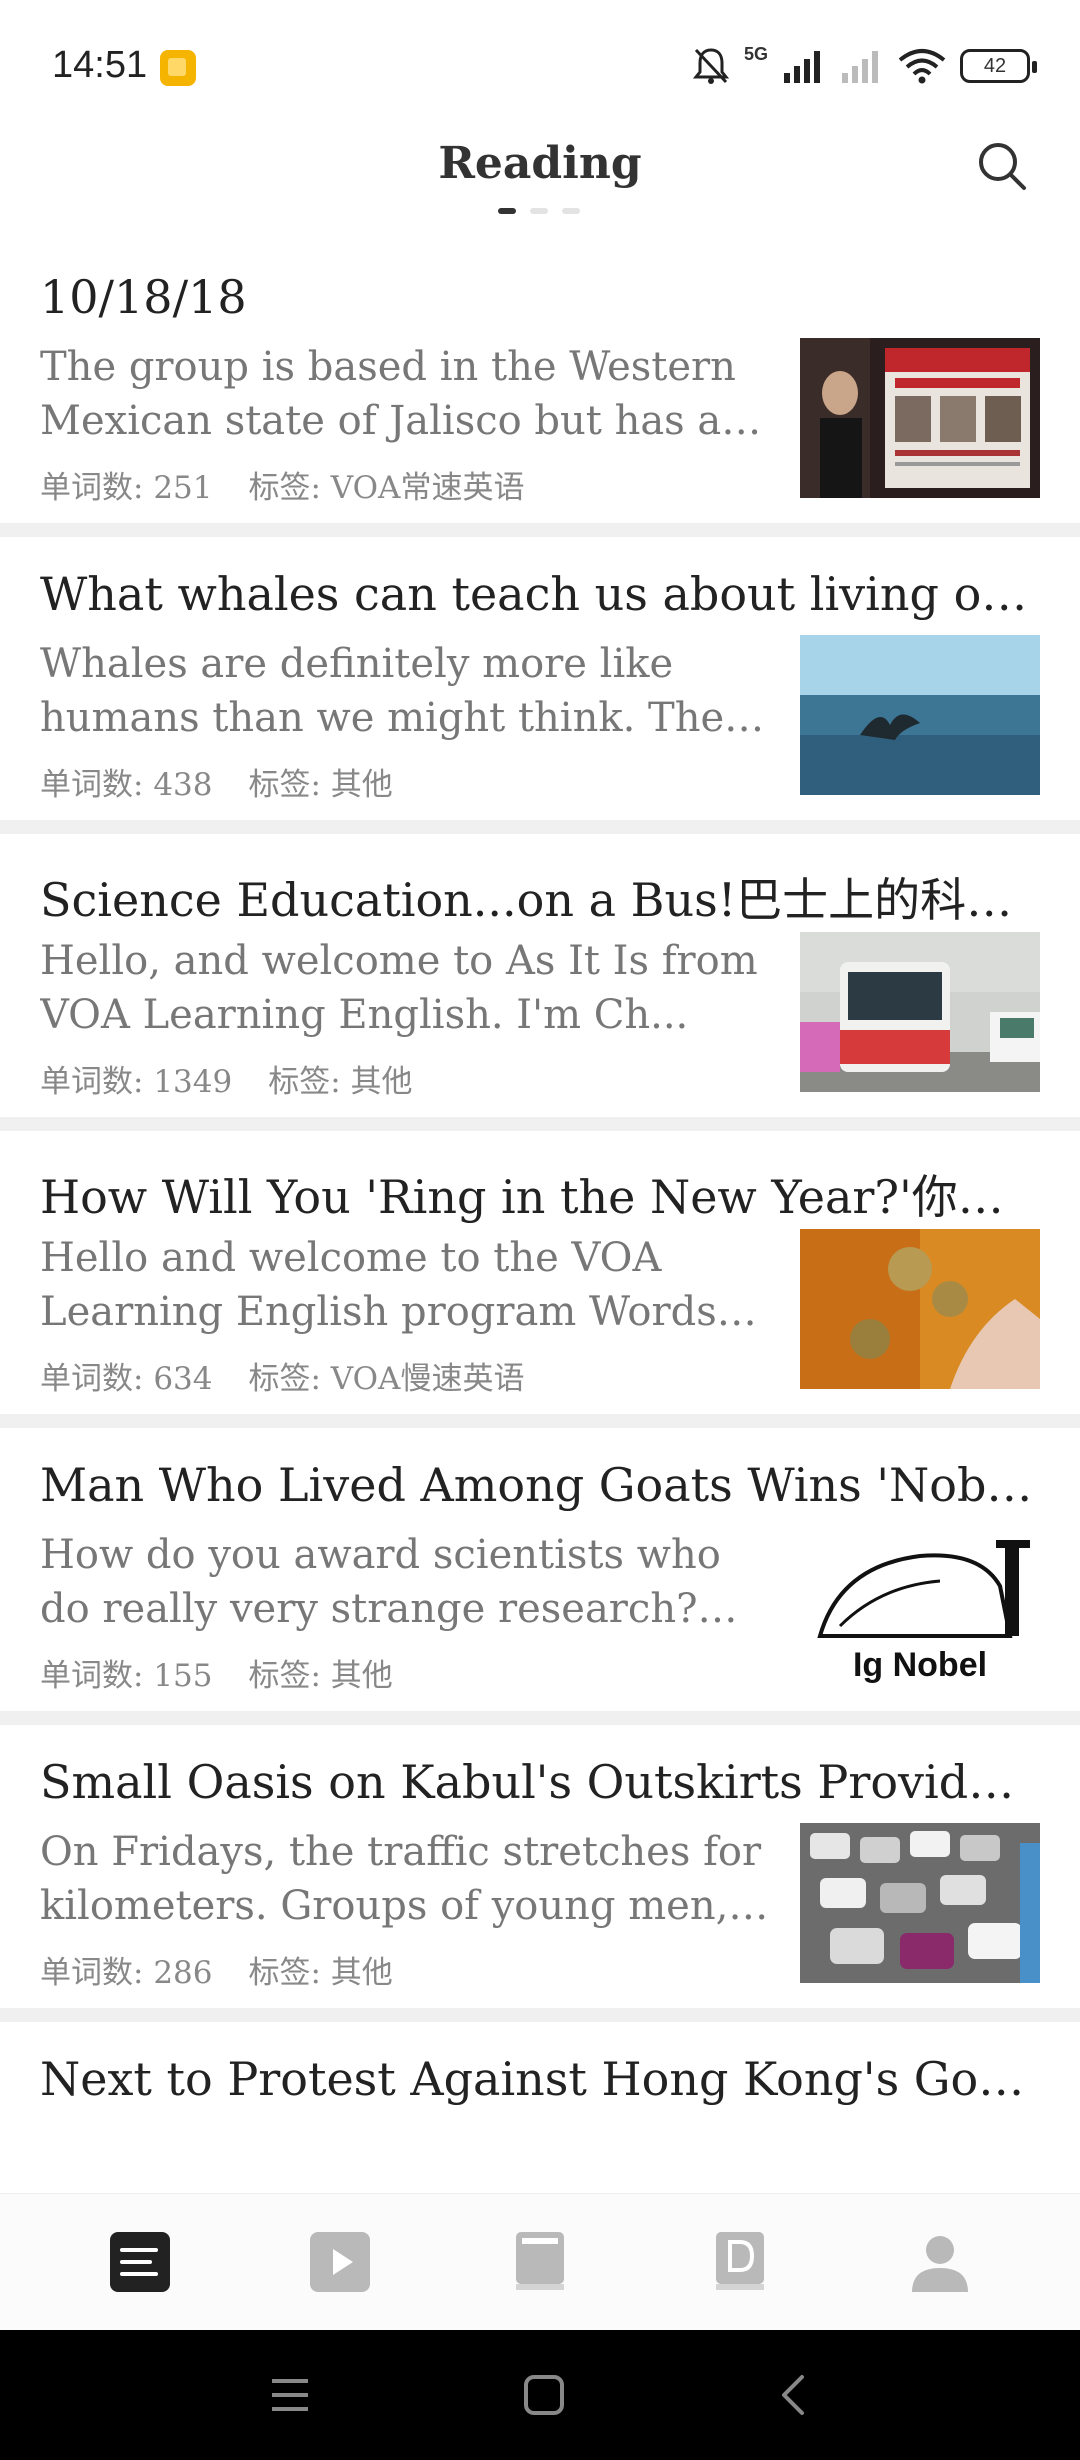 Image resolution: width=1080 pixels, height=2460 pixels. What do you see at coordinates (143, 297) in the screenshot?
I see `article-title: 10/18/18` at bounding box center [143, 297].